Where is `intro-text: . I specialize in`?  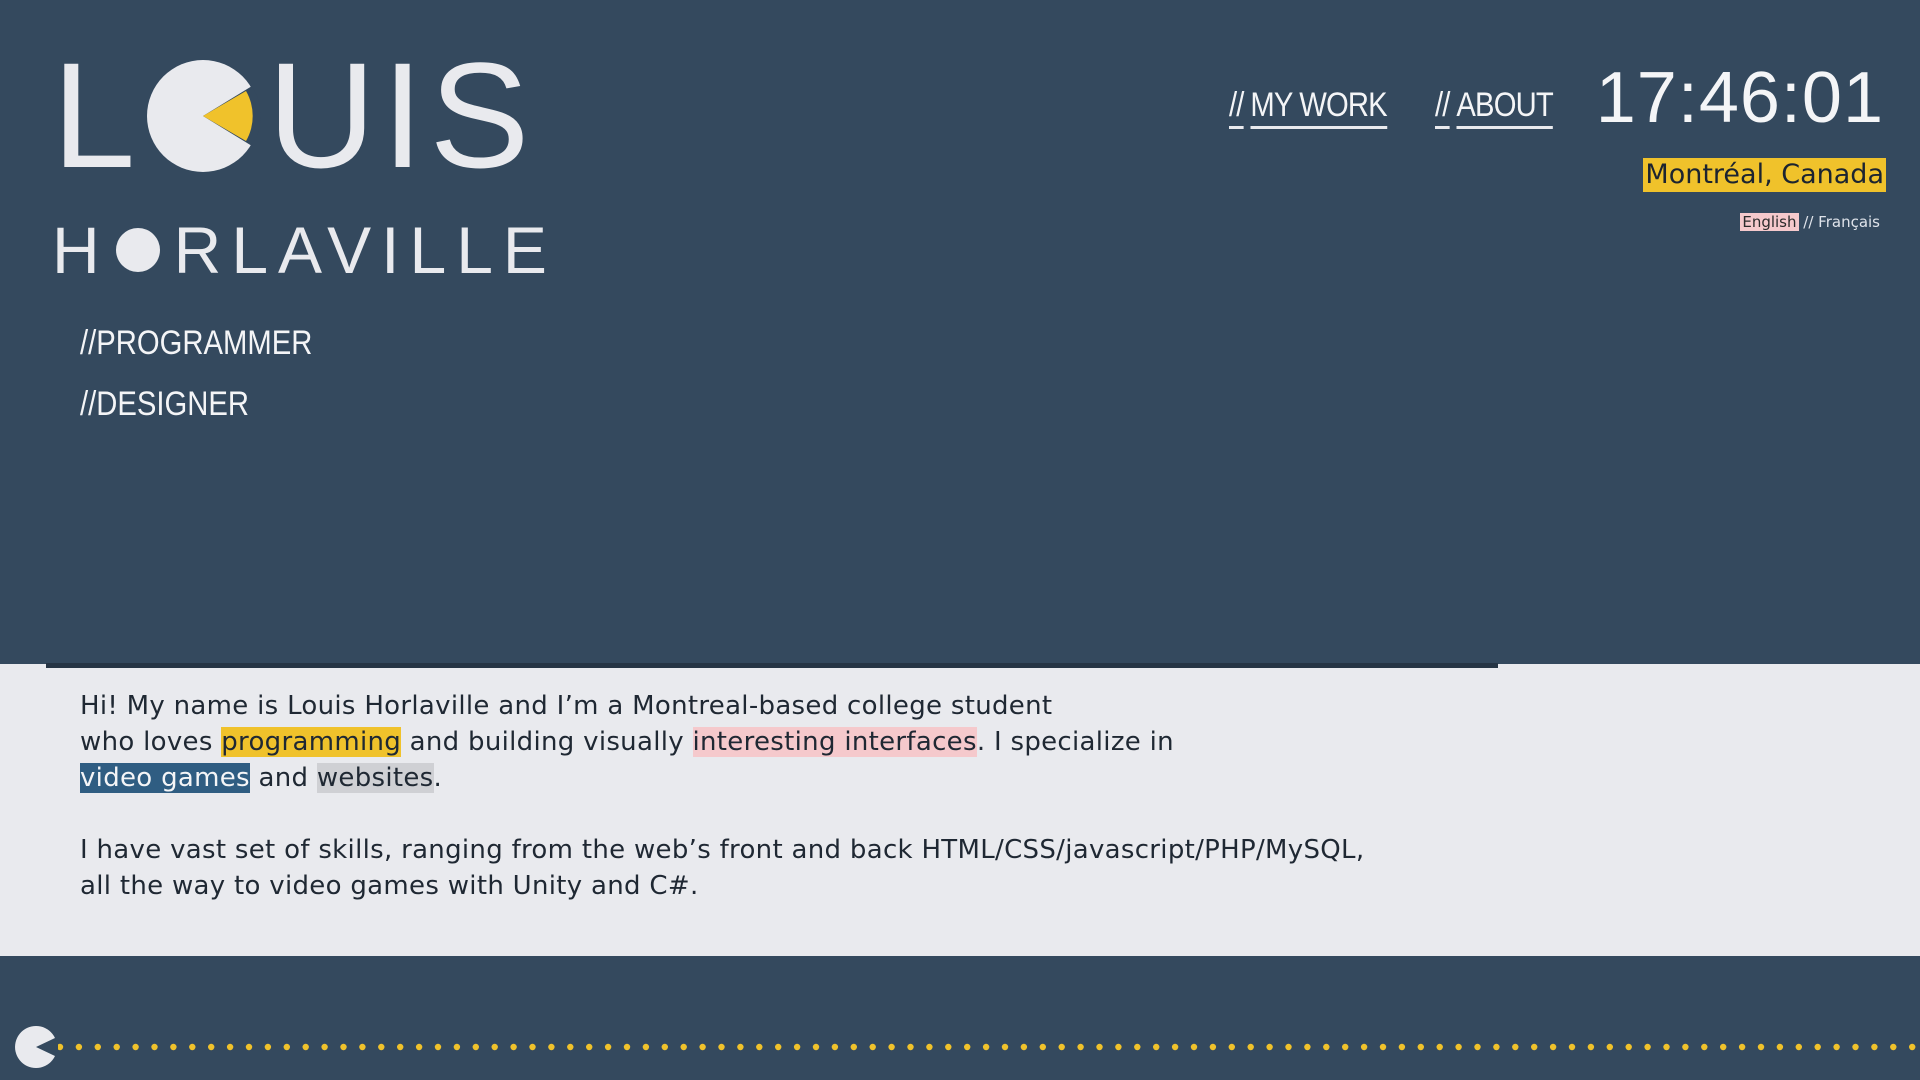 intro-text: . I specialize in is located at coordinates (1075, 742).